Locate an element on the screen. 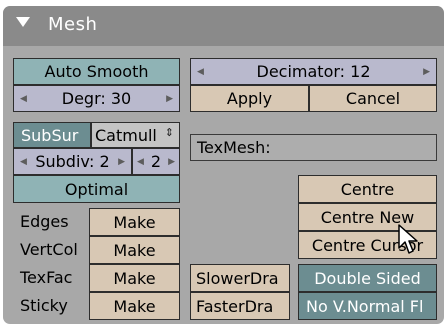  subsurf-label: SubSur is located at coordinates (50, 135).